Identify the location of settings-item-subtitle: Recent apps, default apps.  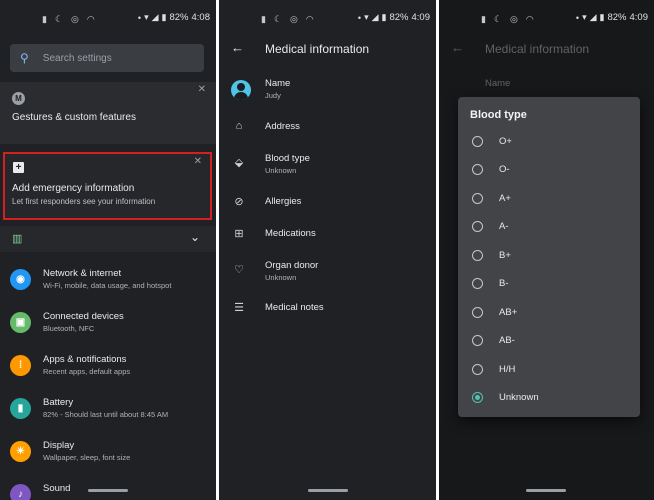
(87, 371).